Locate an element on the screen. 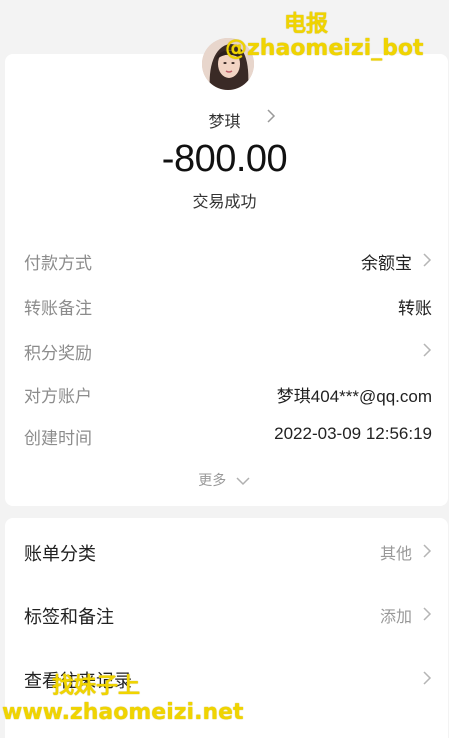 The height and width of the screenshot is (738, 449). amount: -800.00 is located at coordinates (224, 159).